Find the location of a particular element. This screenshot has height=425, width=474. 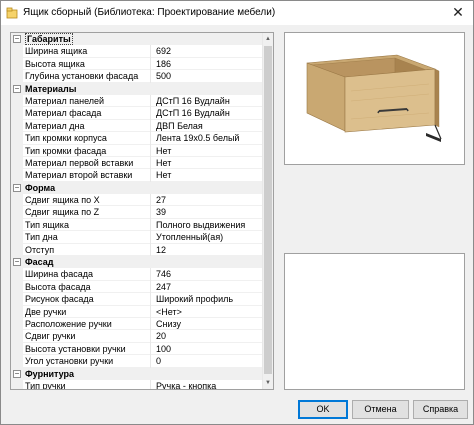

property-value: Ручка - кнопка is located at coordinates (209, 384).